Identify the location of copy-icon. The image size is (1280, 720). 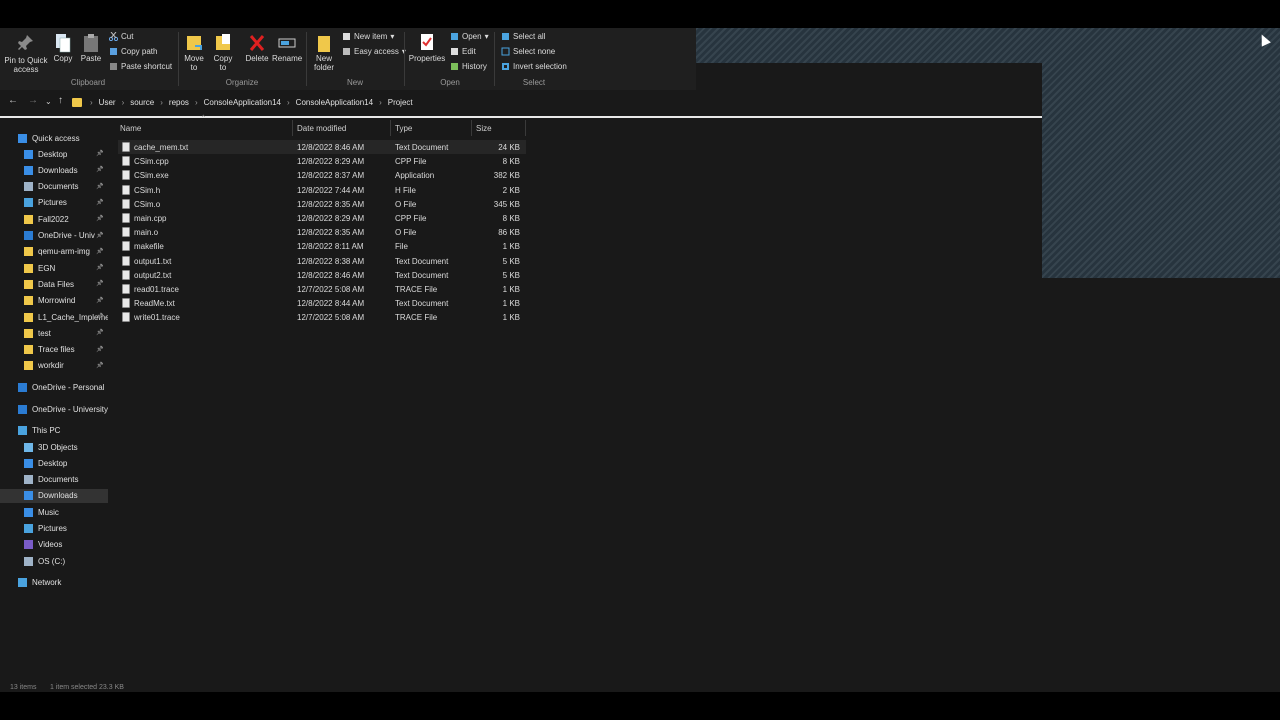
(63, 42).